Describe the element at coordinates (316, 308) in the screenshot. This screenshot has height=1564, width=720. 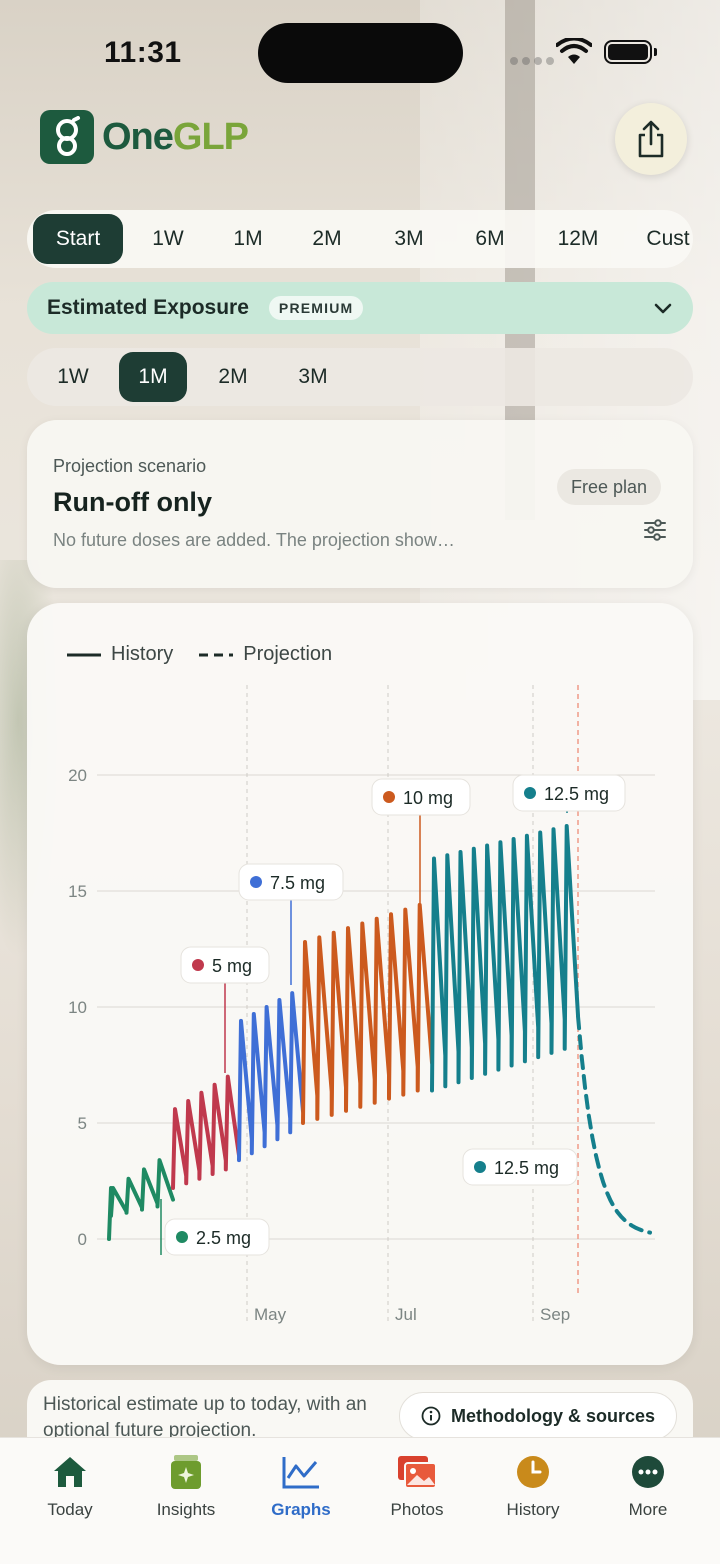
I see `premium-badge: PREMIUM` at that location.